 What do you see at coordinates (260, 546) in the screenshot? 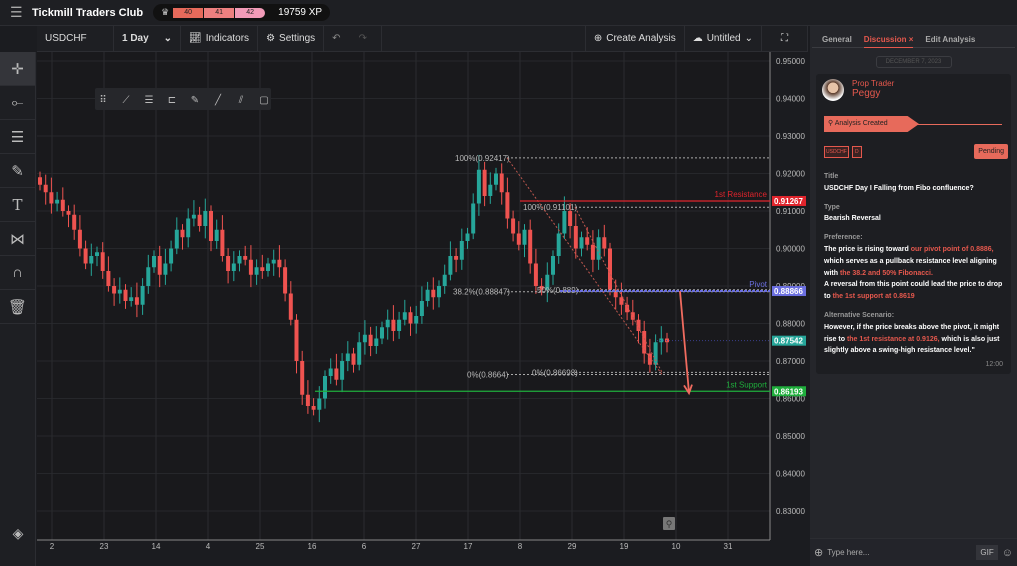
I see `x-tick-label: 25` at bounding box center [260, 546].